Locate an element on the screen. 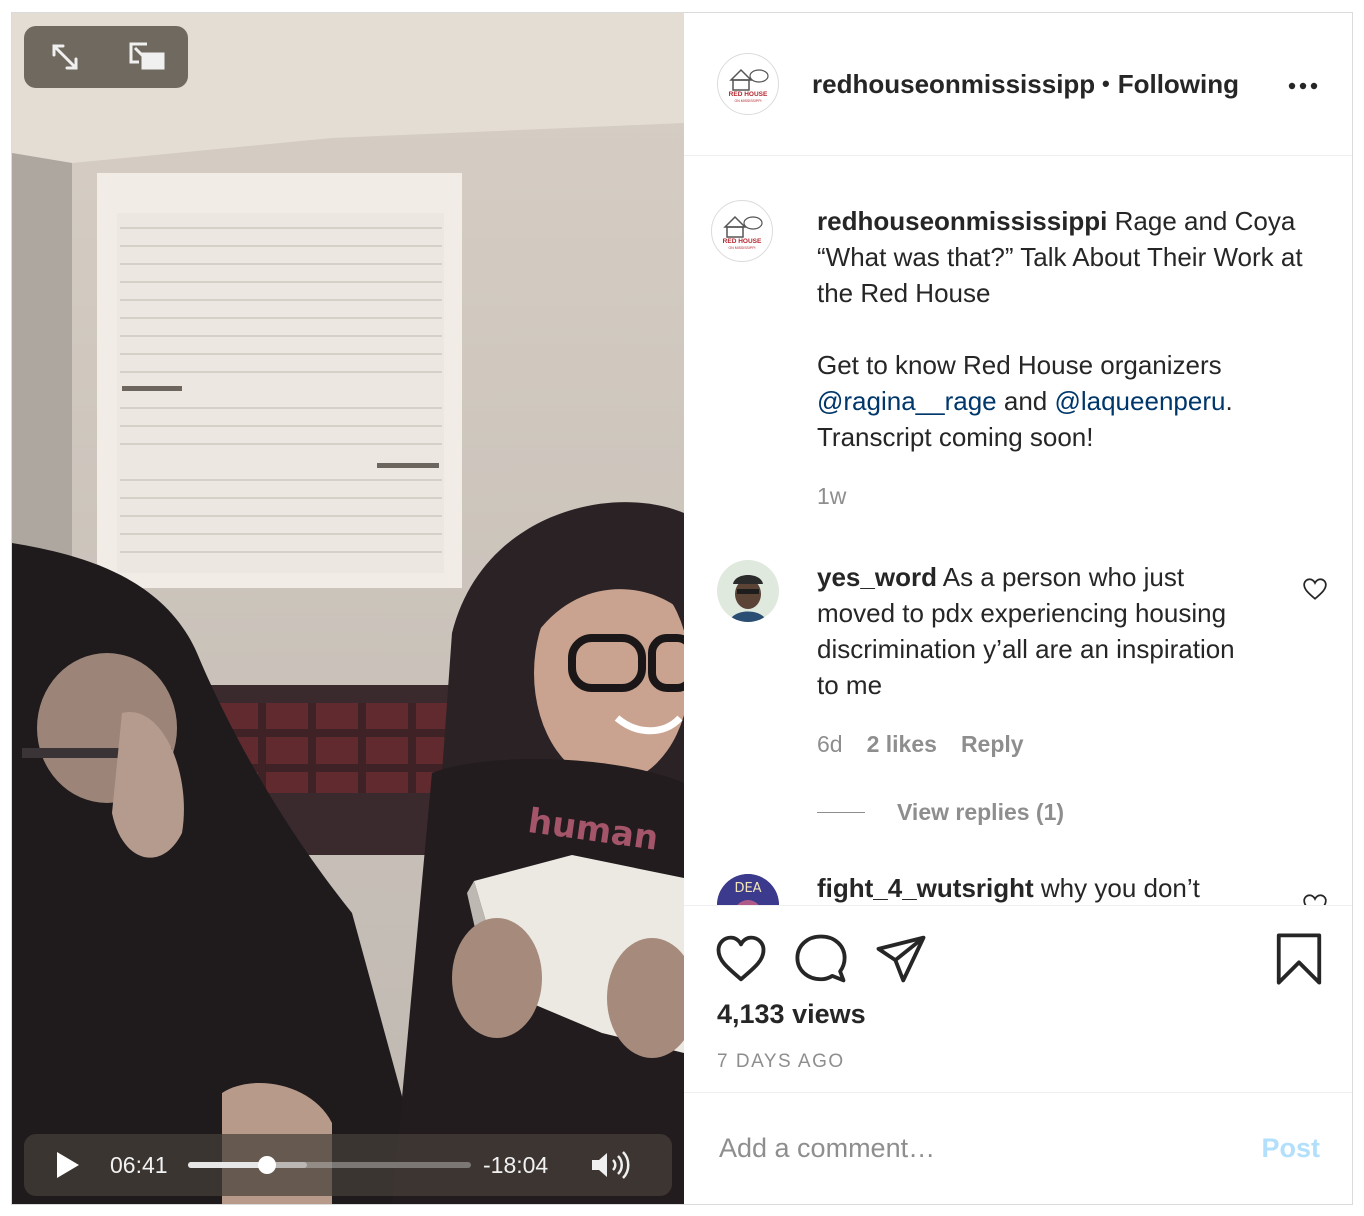  comment-body: why you don’t is located at coordinates (1116, 888).